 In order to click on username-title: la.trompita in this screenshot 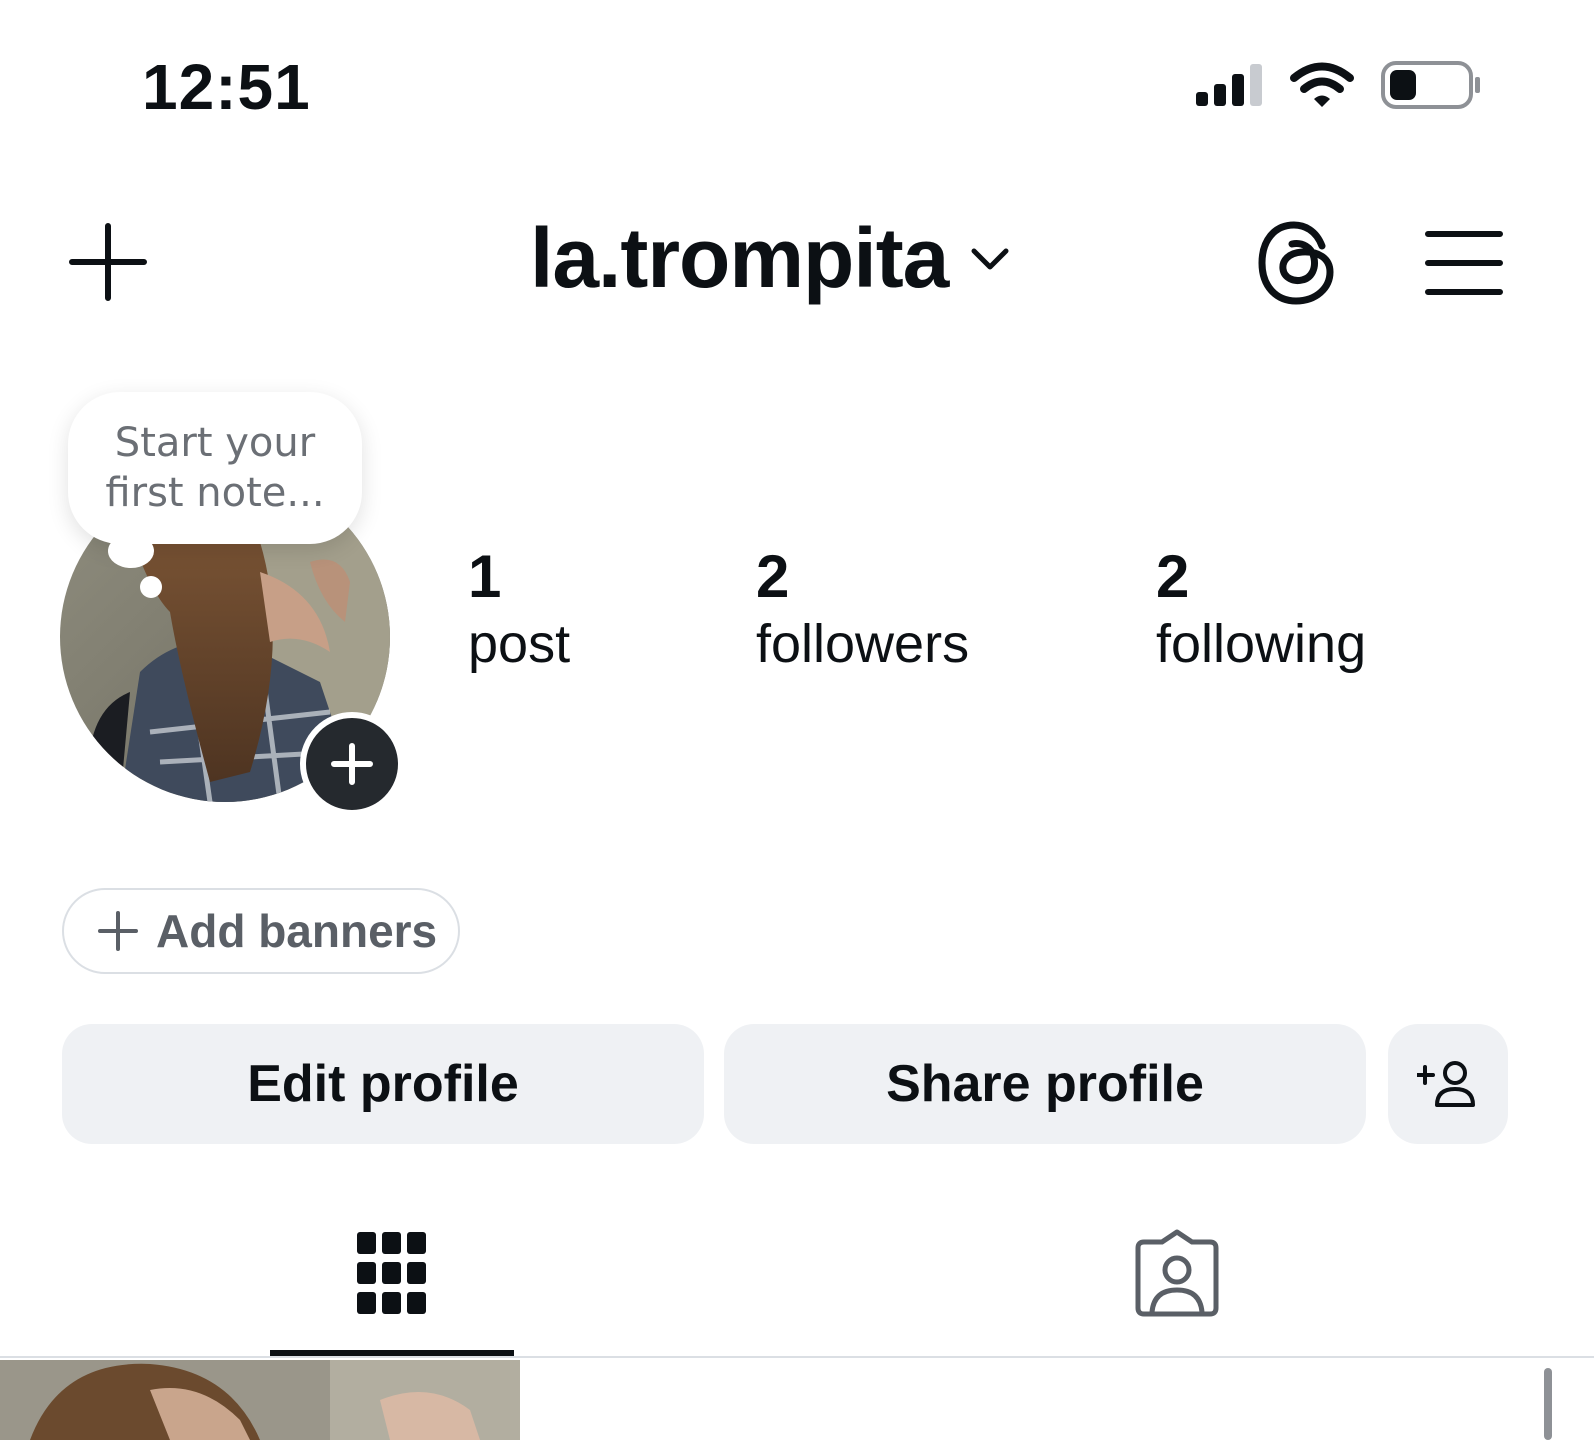, I will do `click(739, 258)`.